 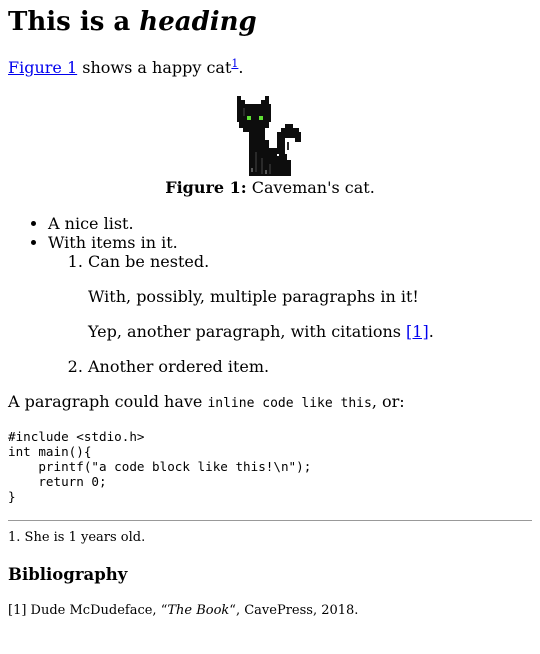 What do you see at coordinates (241, 67) in the screenshot?
I see `intro-period: .` at bounding box center [241, 67].